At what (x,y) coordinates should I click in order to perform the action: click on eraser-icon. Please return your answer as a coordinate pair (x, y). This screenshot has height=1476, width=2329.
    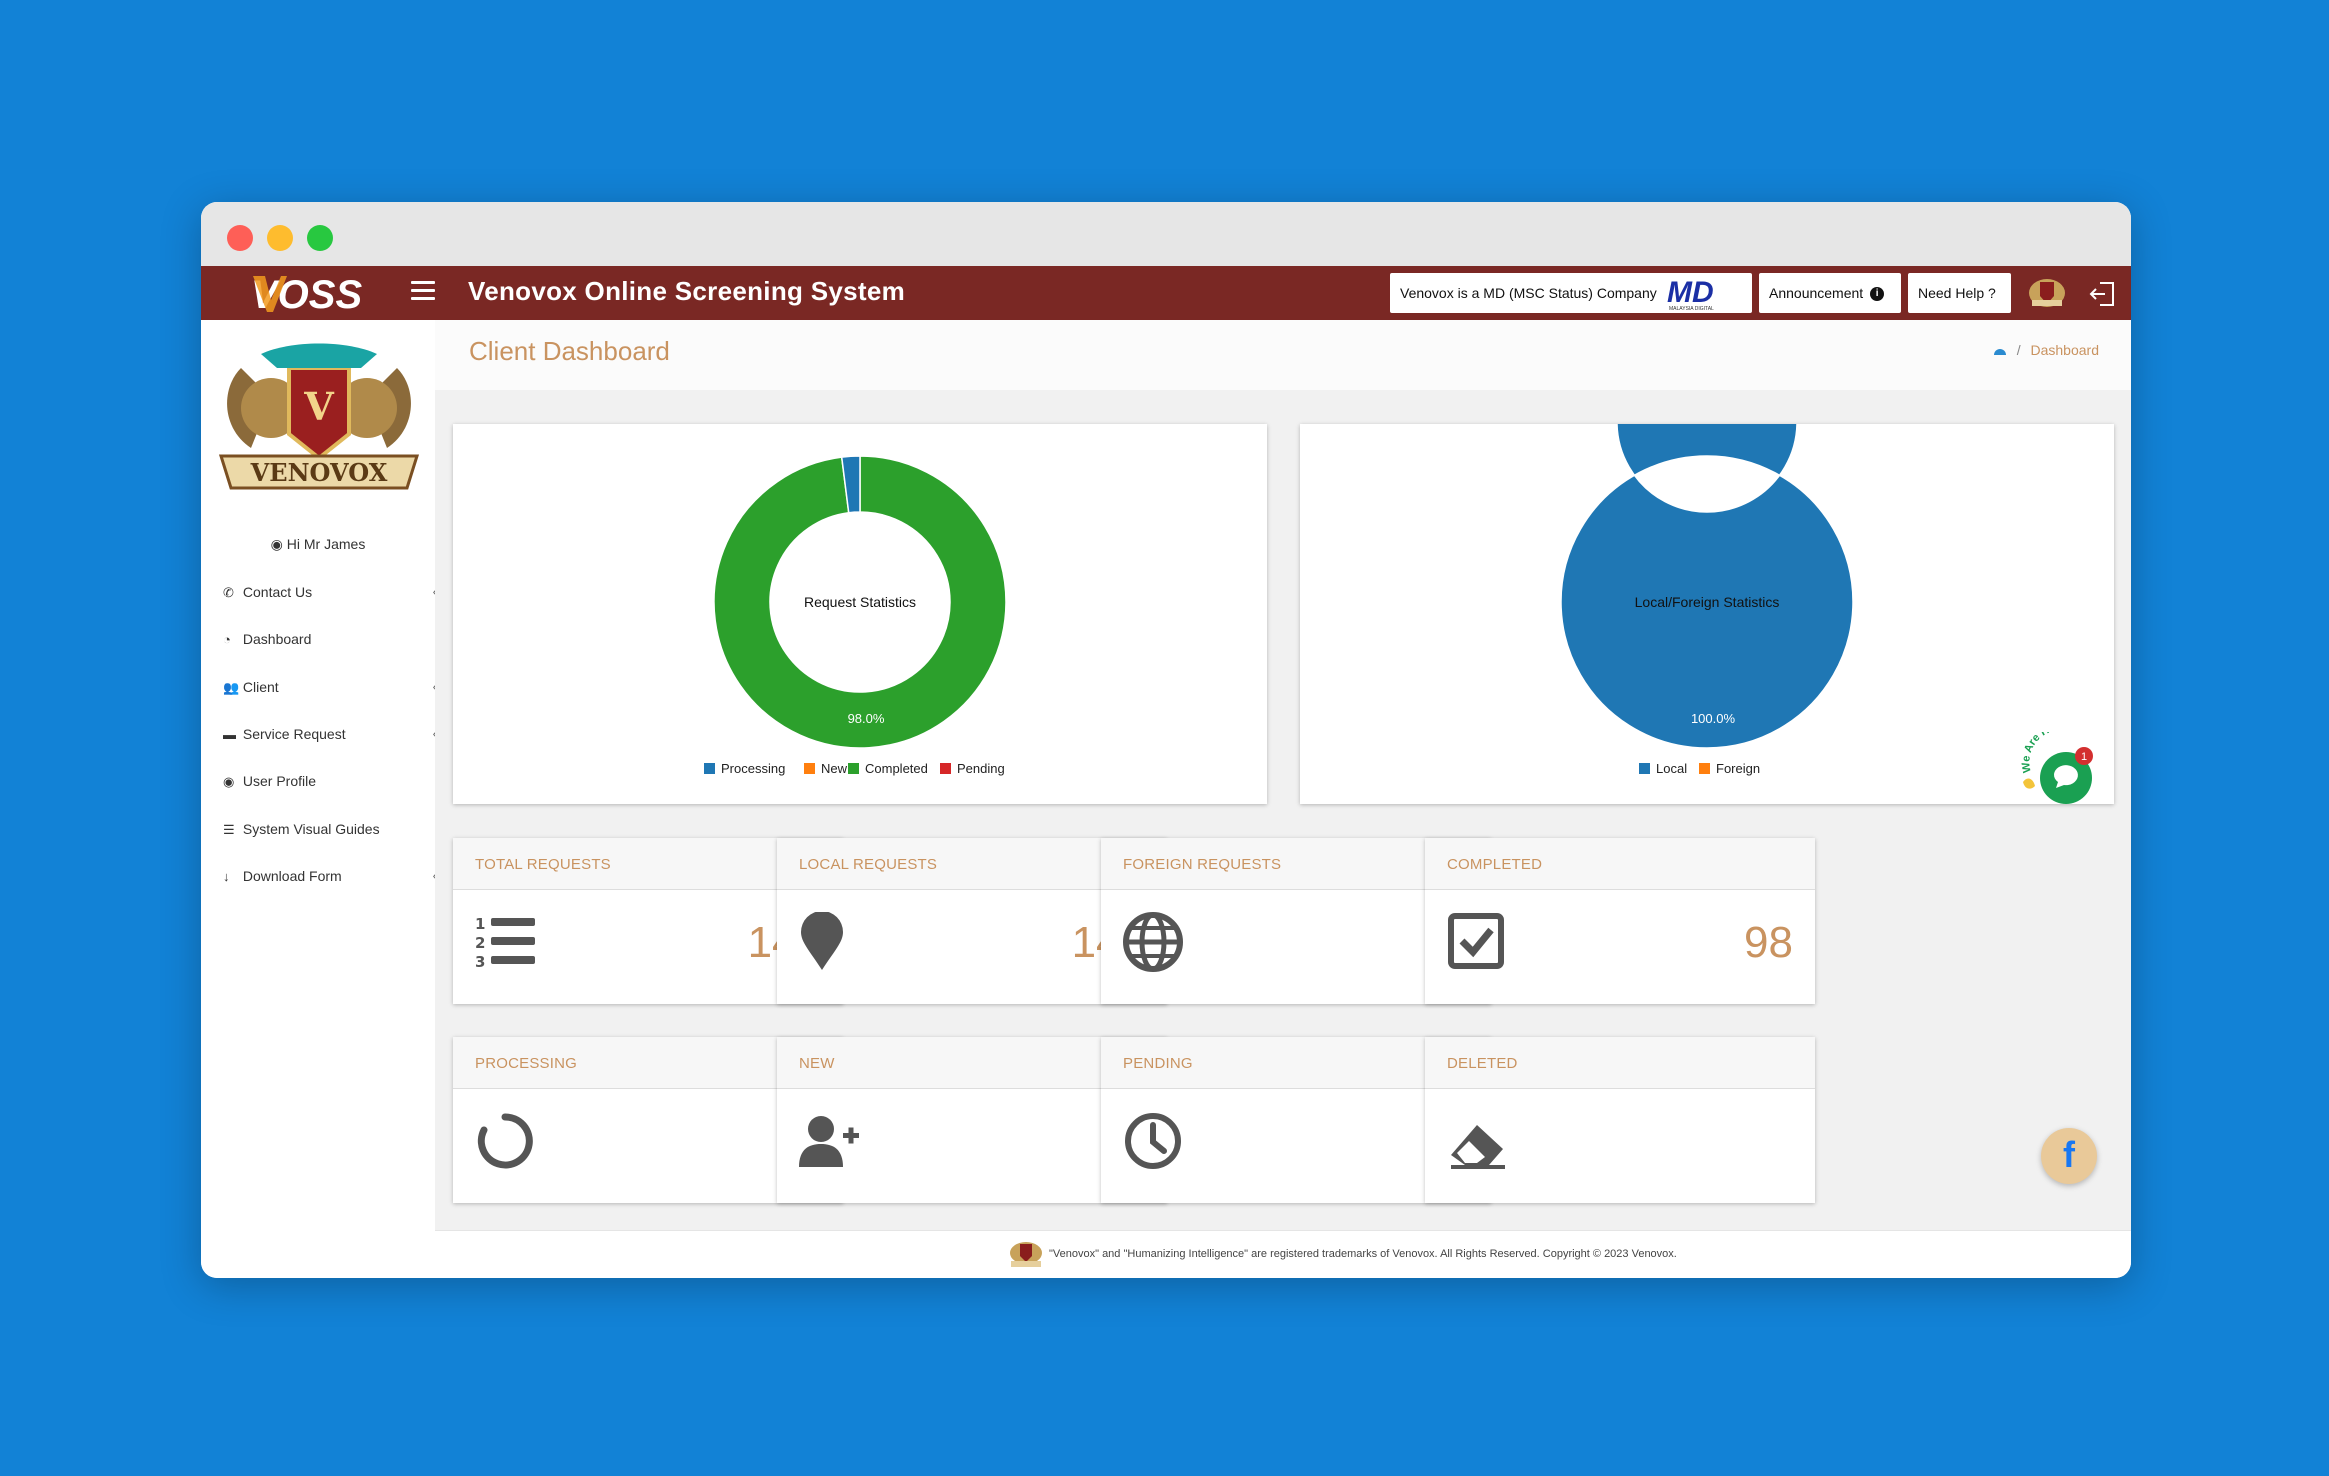
    Looking at the image, I should click on (1478, 1147).